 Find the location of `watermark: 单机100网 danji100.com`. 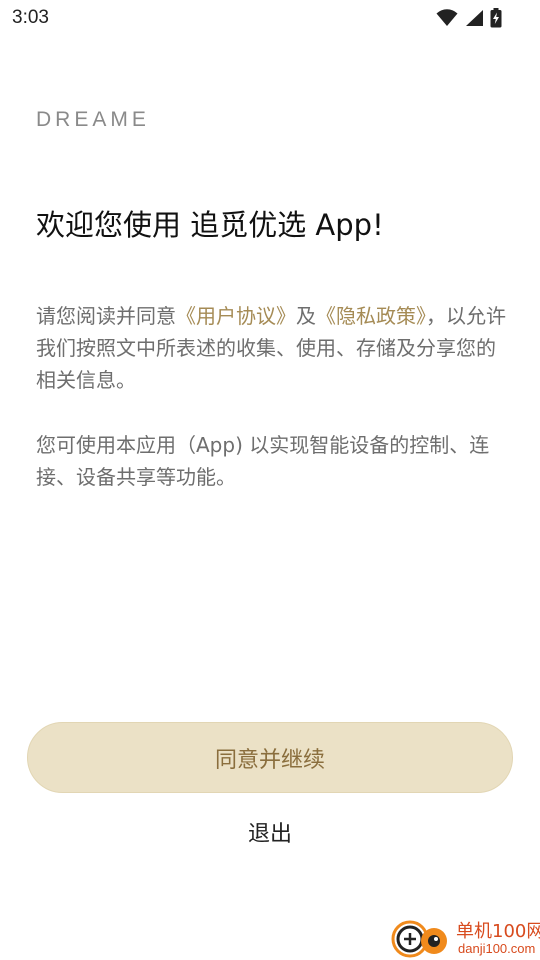

watermark: 单机100网 danji100.com is located at coordinates (464, 937).